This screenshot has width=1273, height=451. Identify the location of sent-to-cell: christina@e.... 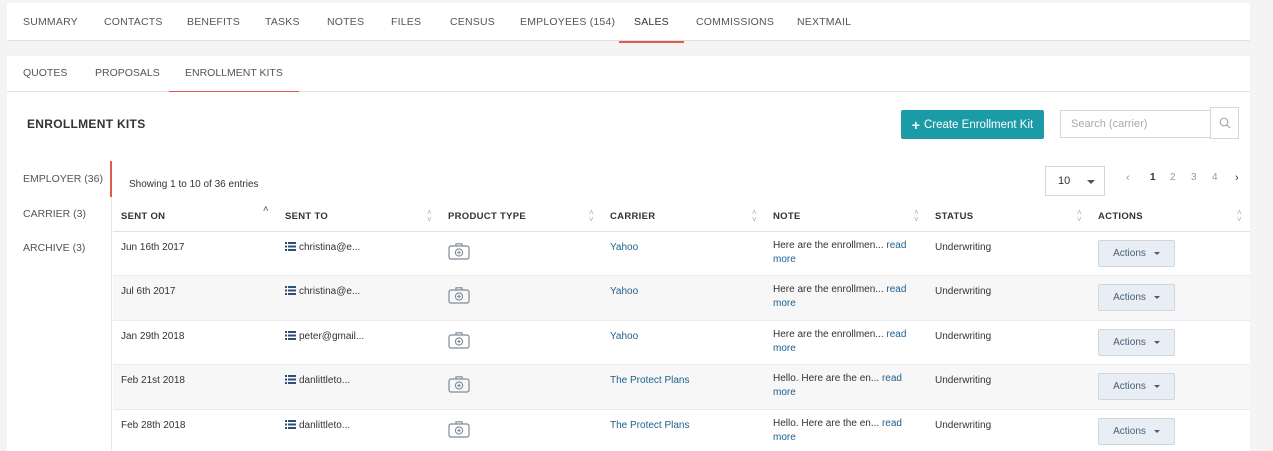
(358, 253).